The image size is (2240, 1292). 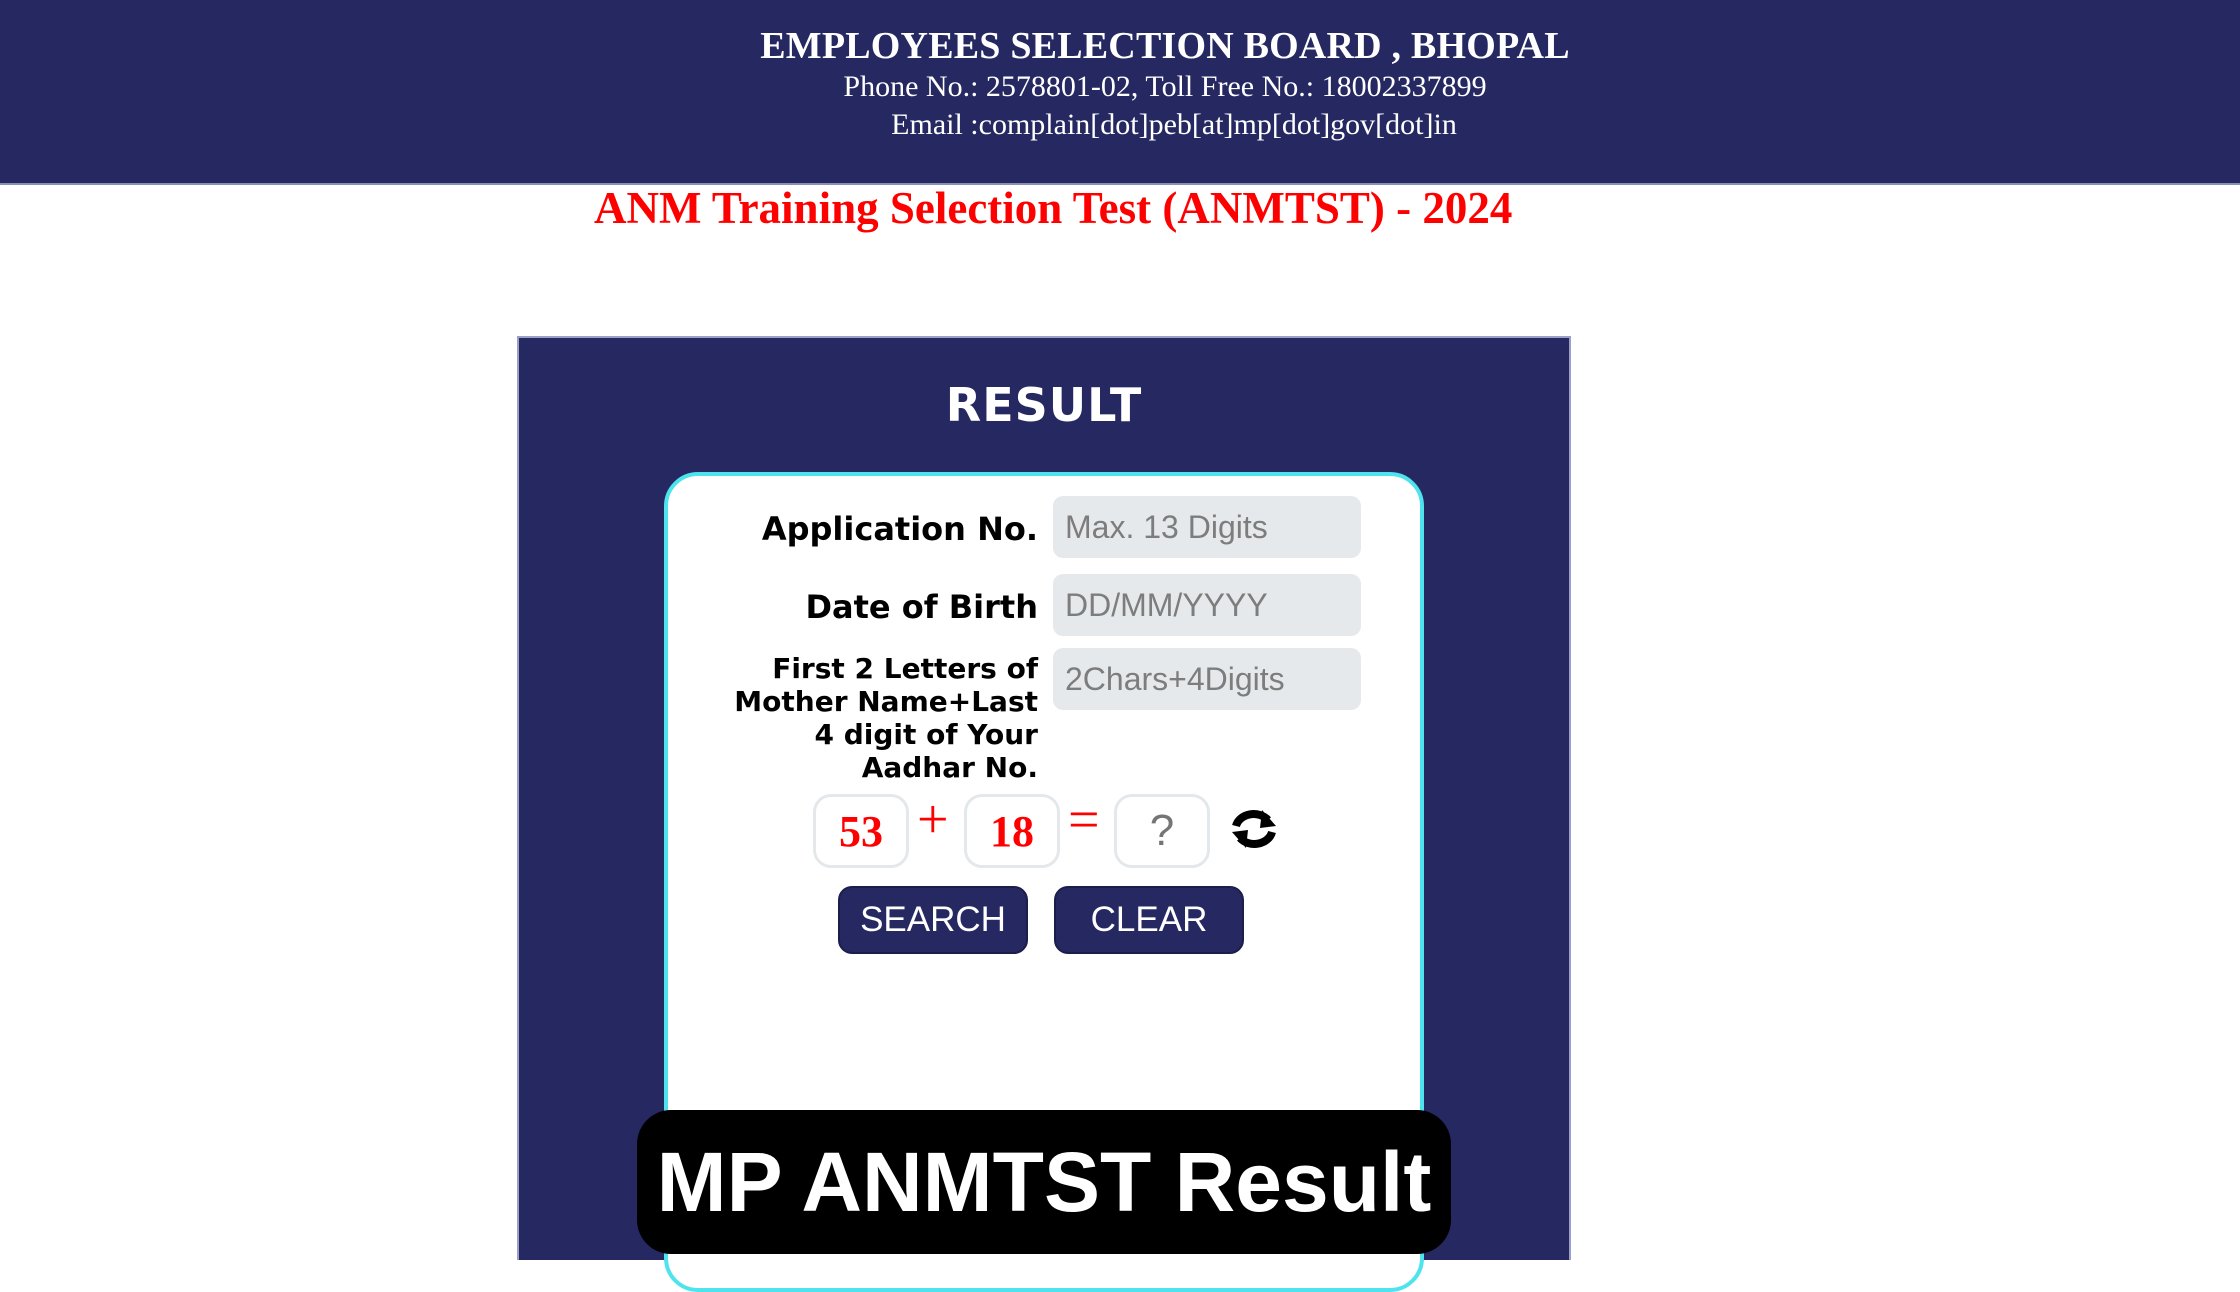 What do you see at coordinates (899, 529) in the screenshot?
I see `application-no-label: Application No.` at bounding box center [899, 529].